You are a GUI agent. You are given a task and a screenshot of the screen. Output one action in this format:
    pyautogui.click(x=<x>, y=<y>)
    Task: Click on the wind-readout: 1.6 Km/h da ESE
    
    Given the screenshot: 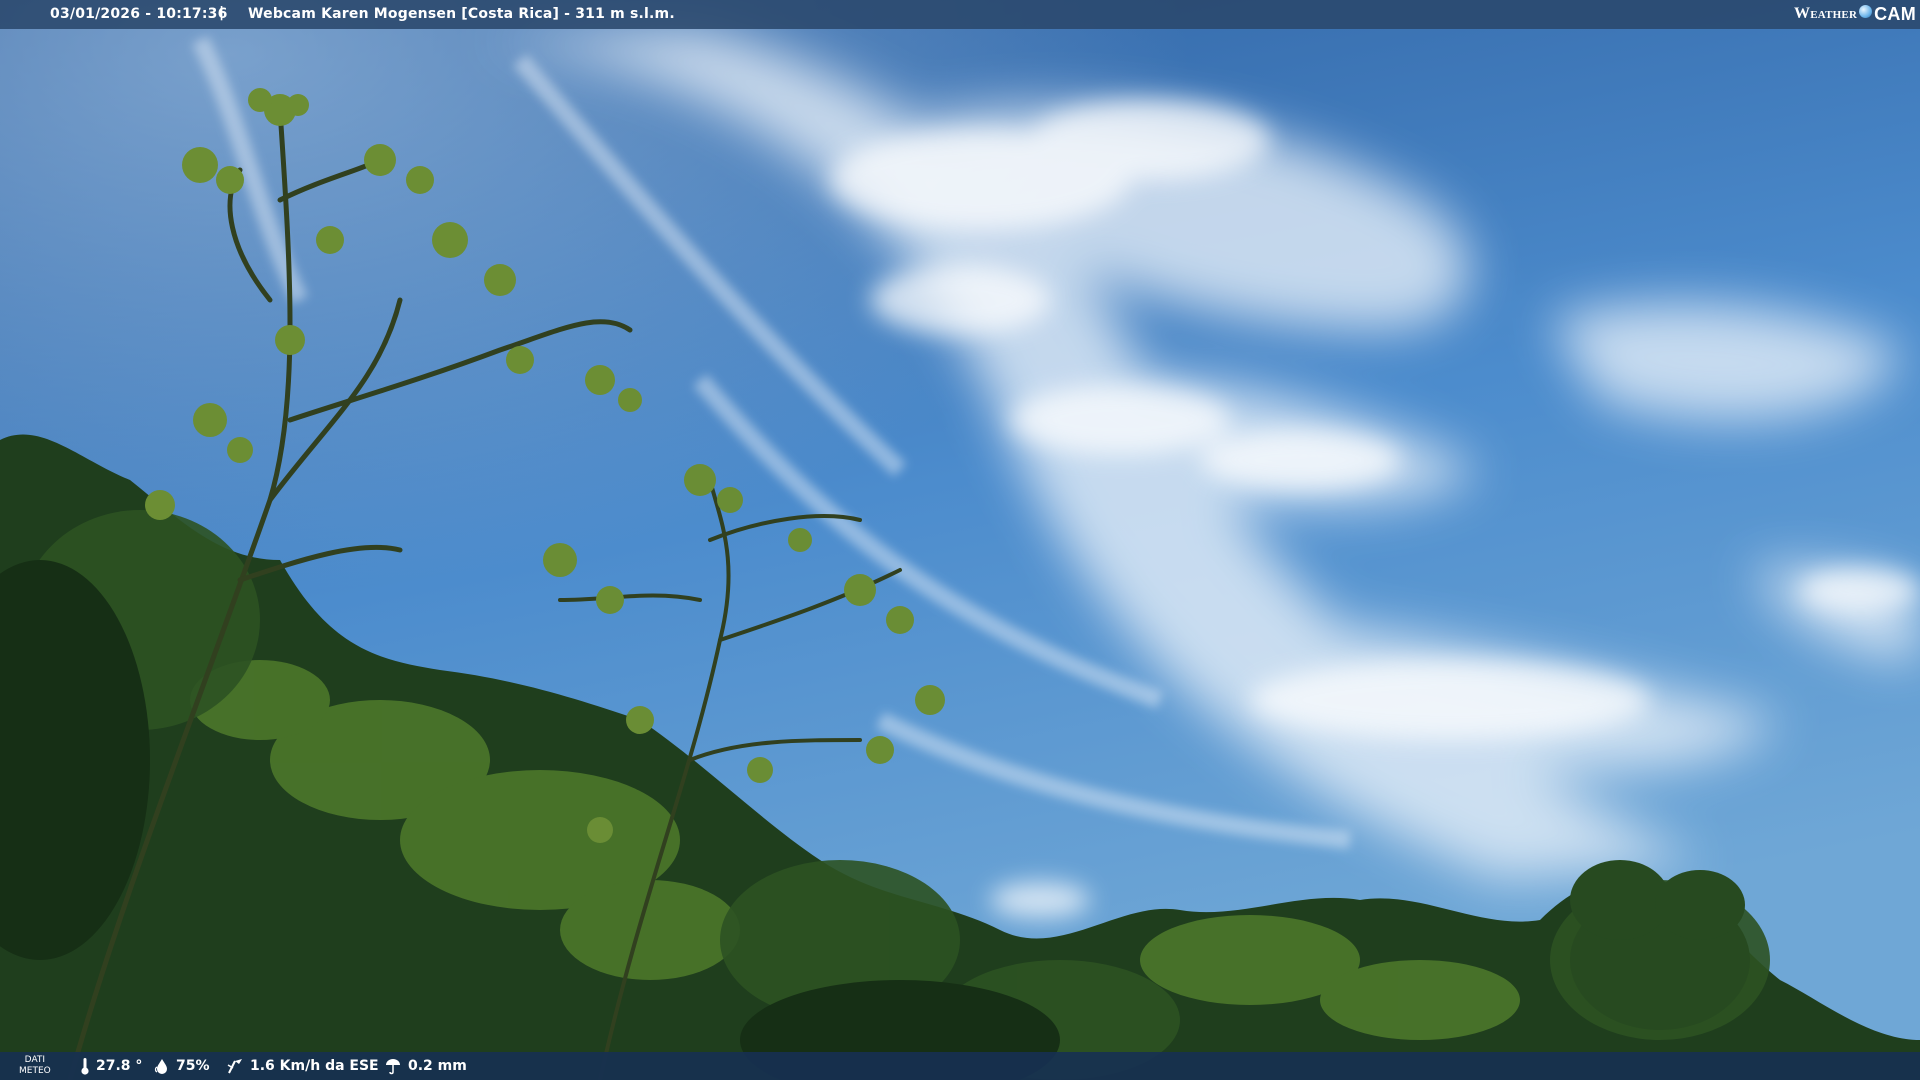 What is the action you would take?
    pyautogui.click(x=302, y=1066)
    